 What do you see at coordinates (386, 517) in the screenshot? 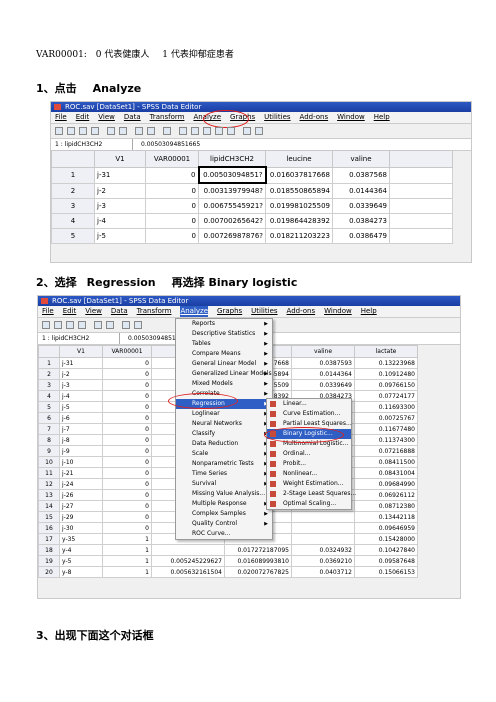
I see `cell: 0.13442118` at bounding box center [386, 517].